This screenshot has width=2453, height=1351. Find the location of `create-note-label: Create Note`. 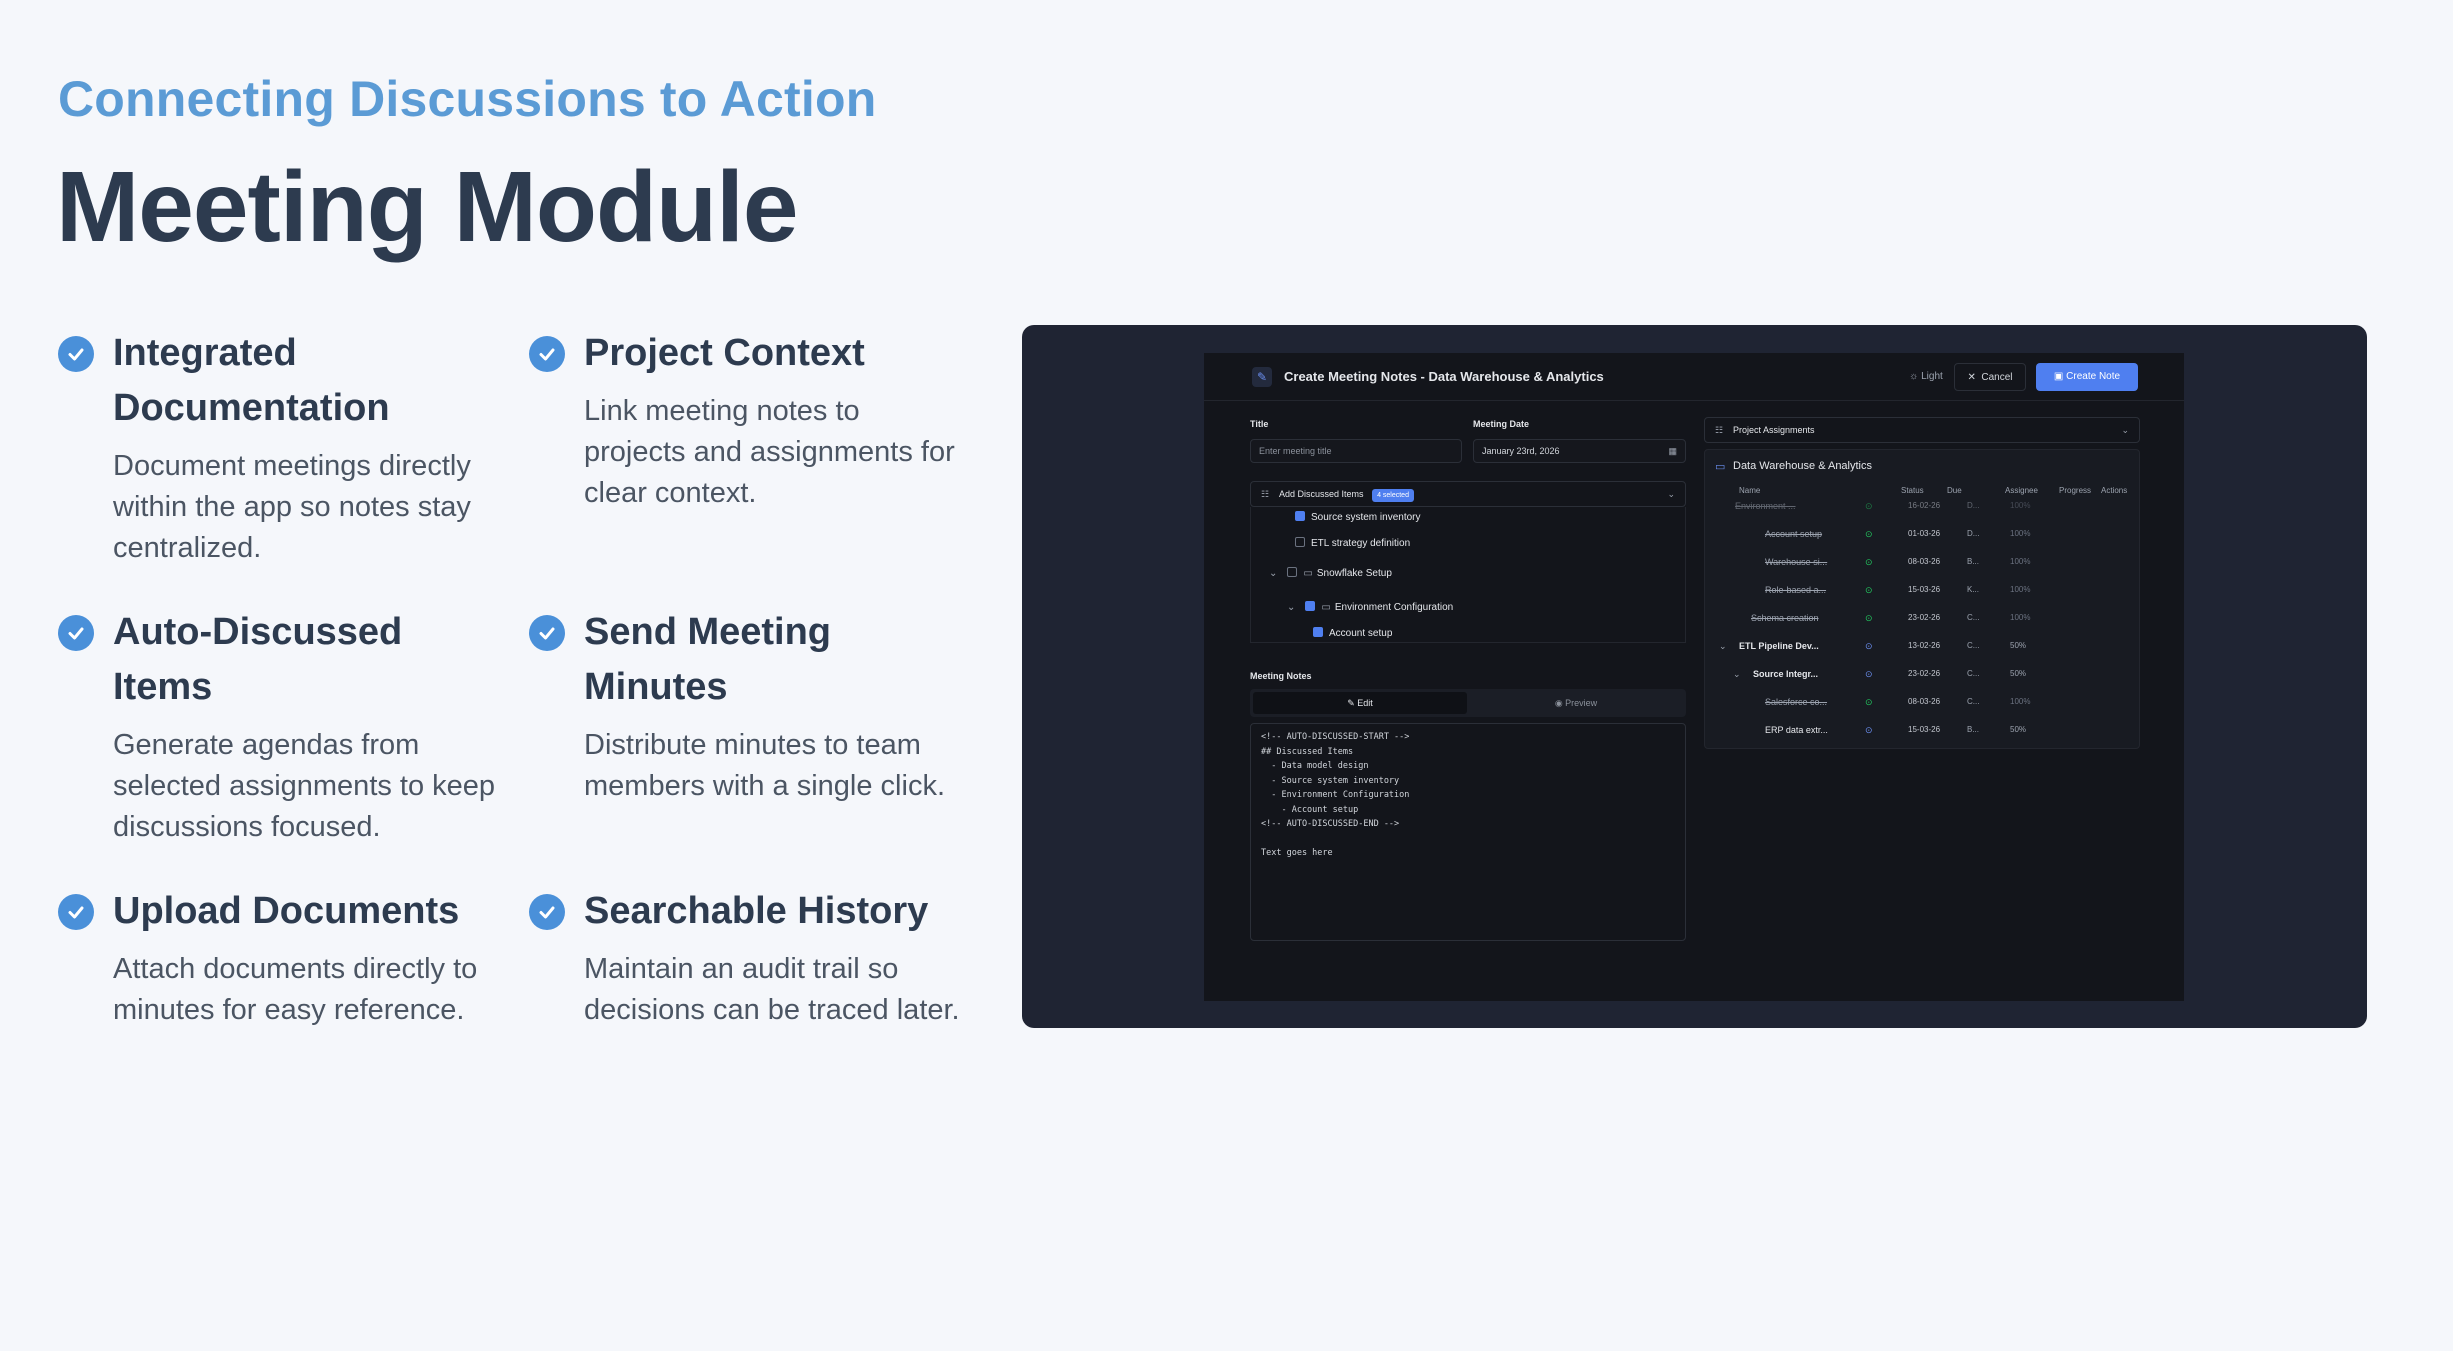

create-note-label: Create Note is located at coordinates (2093, 376).